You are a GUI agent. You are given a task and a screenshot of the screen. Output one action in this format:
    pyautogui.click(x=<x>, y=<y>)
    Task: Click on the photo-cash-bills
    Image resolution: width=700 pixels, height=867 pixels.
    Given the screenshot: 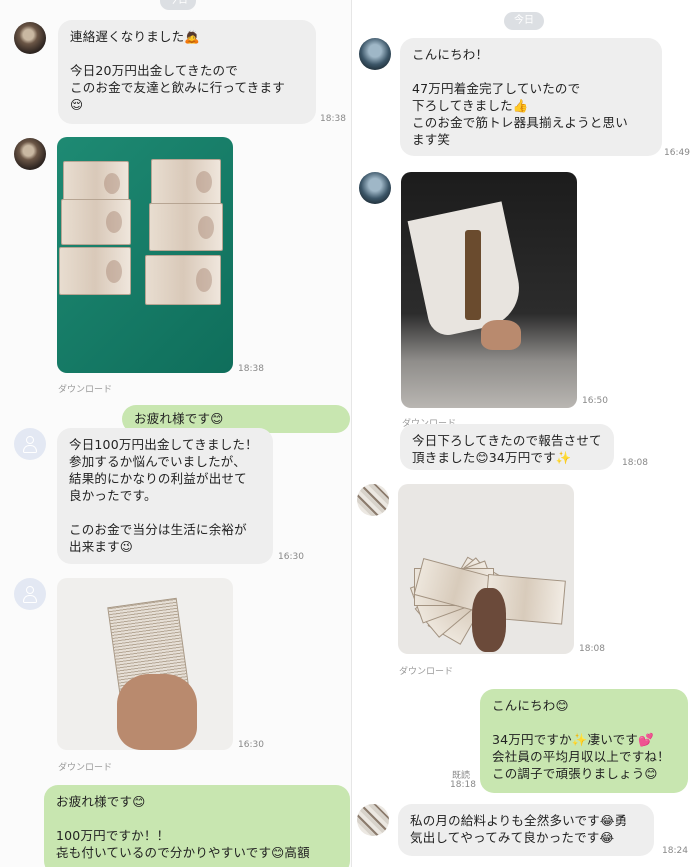 What is the action you would take?
    pyautogui.click(x=145, y=255)
    